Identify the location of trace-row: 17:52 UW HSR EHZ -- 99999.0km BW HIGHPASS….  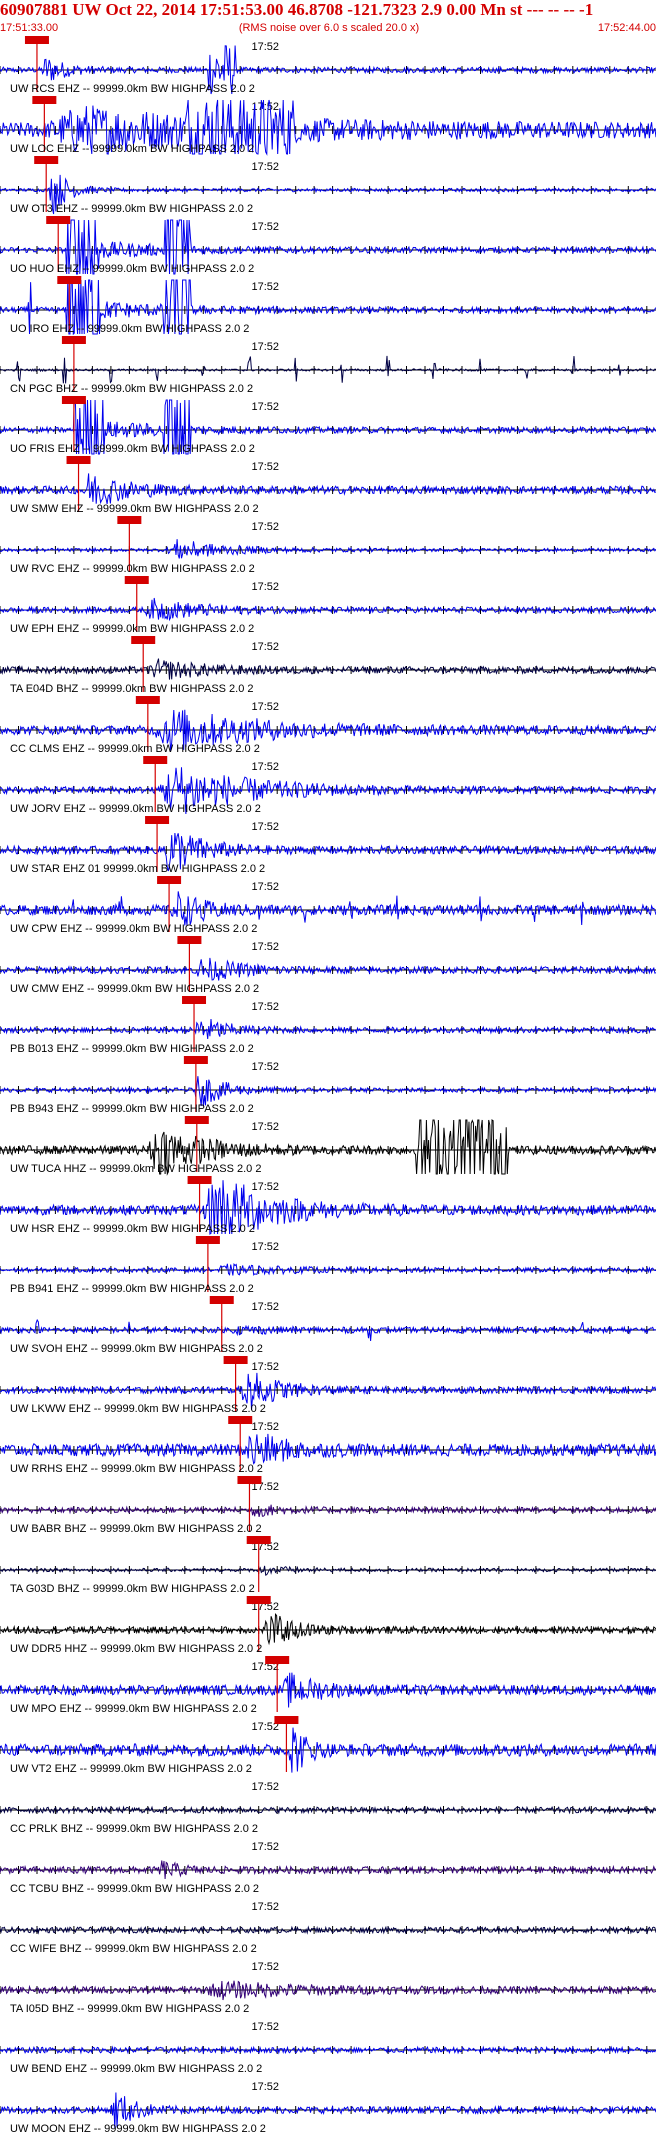
(328, 1205).